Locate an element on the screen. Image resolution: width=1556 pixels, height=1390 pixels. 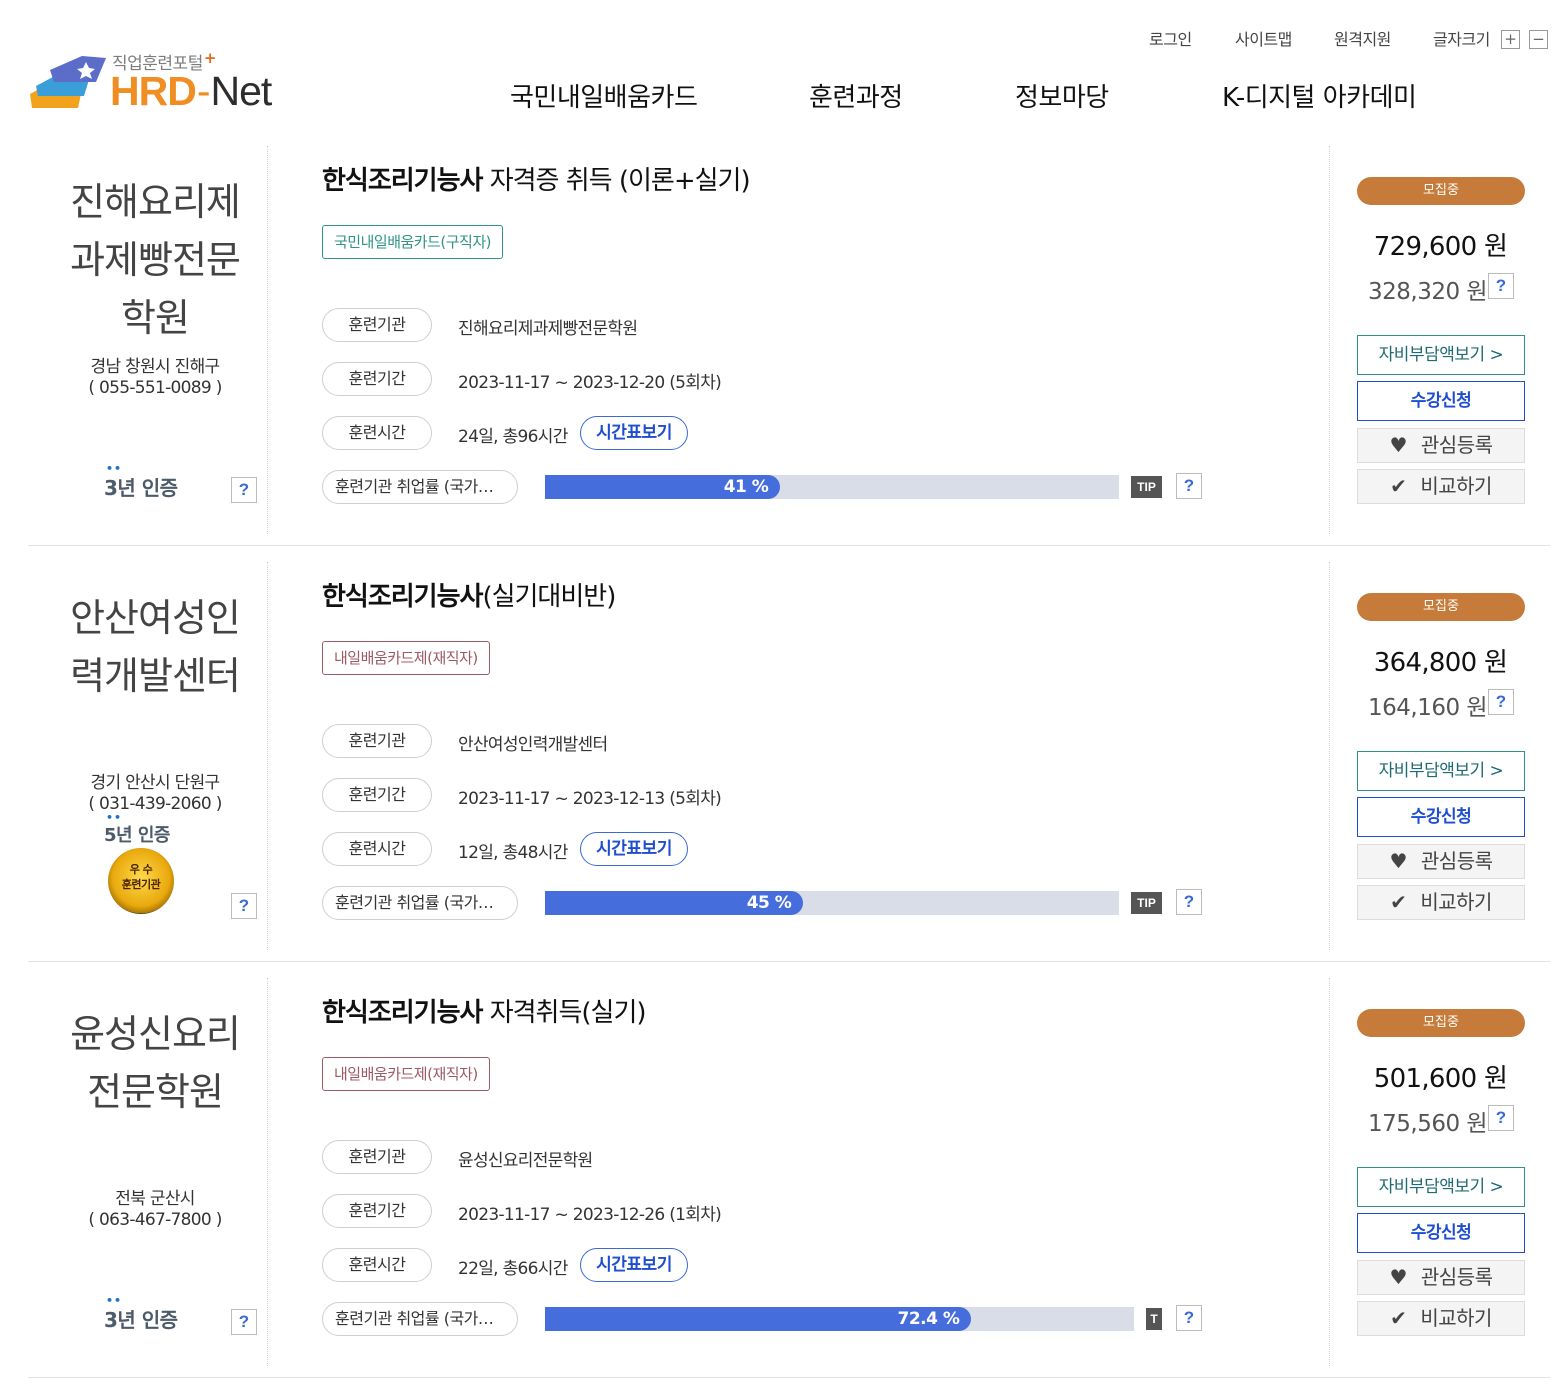
employment-rate-fill: 41 % is located at coordinates (663, 487).